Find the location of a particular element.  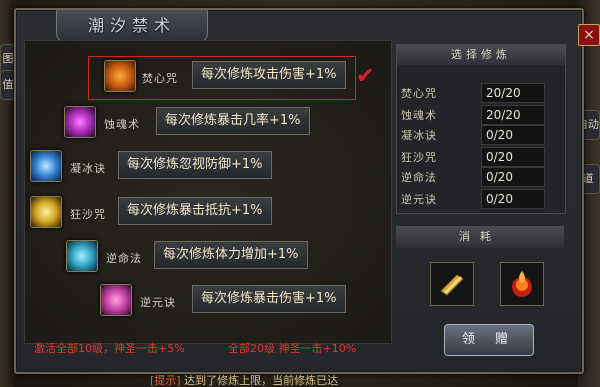

practice-label: 逆命法 is located at coordinates (419, 177).